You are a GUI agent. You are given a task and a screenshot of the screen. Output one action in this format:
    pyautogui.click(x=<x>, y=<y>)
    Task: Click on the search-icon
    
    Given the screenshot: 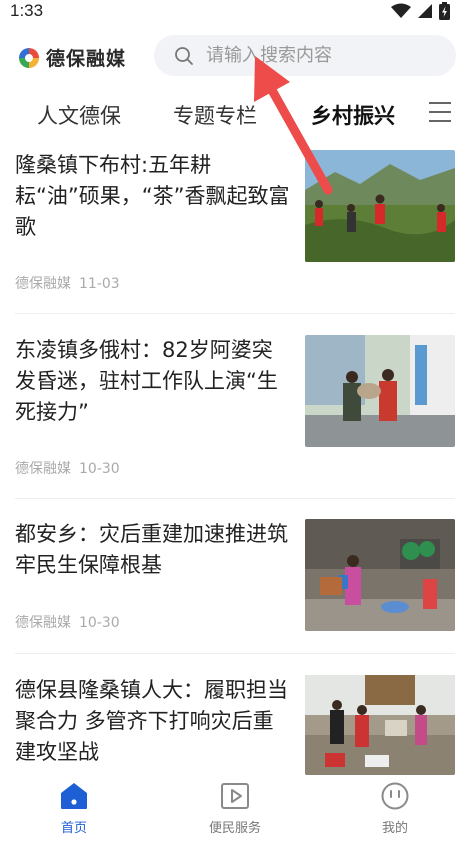 What is the action you would take?
    pyautogui.click(x=184, y=55)
    